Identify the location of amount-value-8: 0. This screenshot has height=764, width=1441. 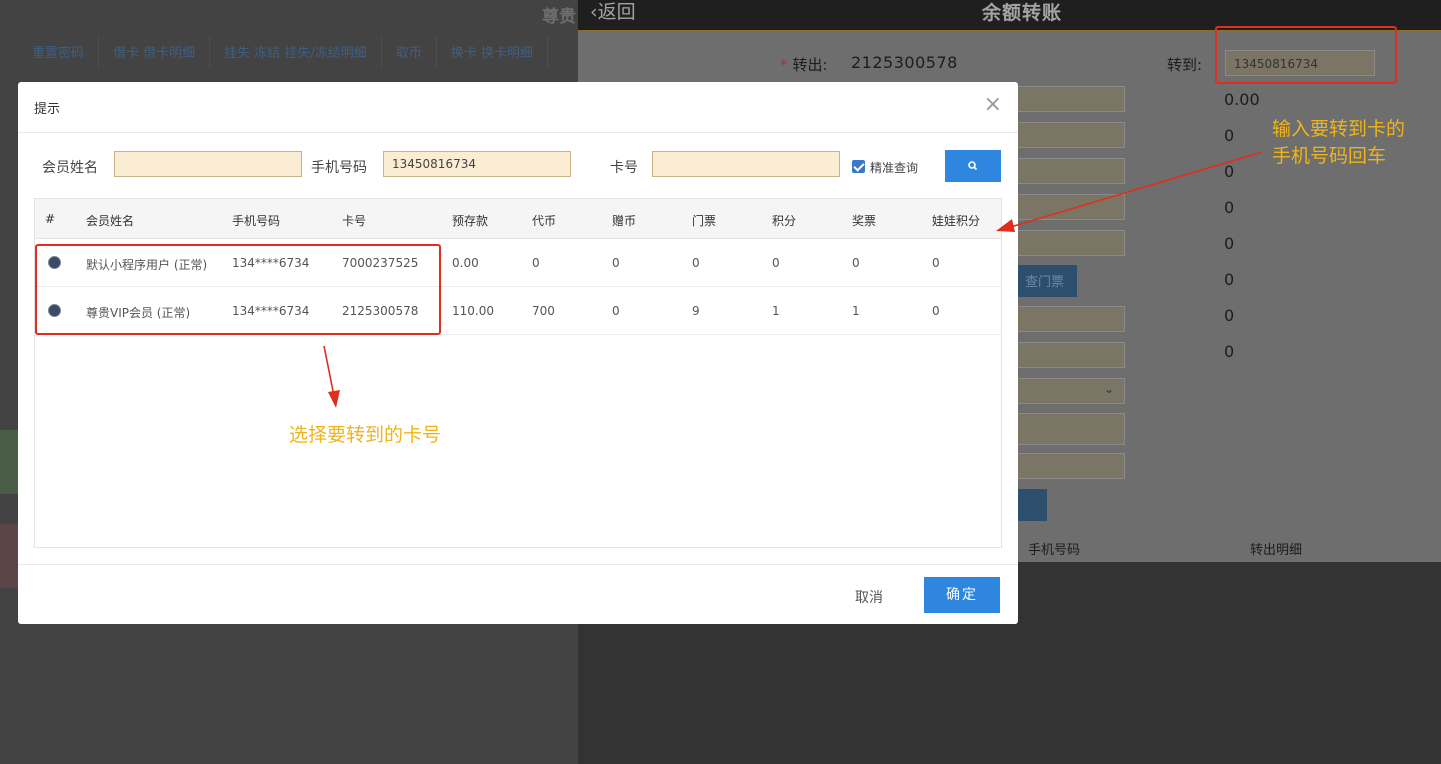
(1229, 351).